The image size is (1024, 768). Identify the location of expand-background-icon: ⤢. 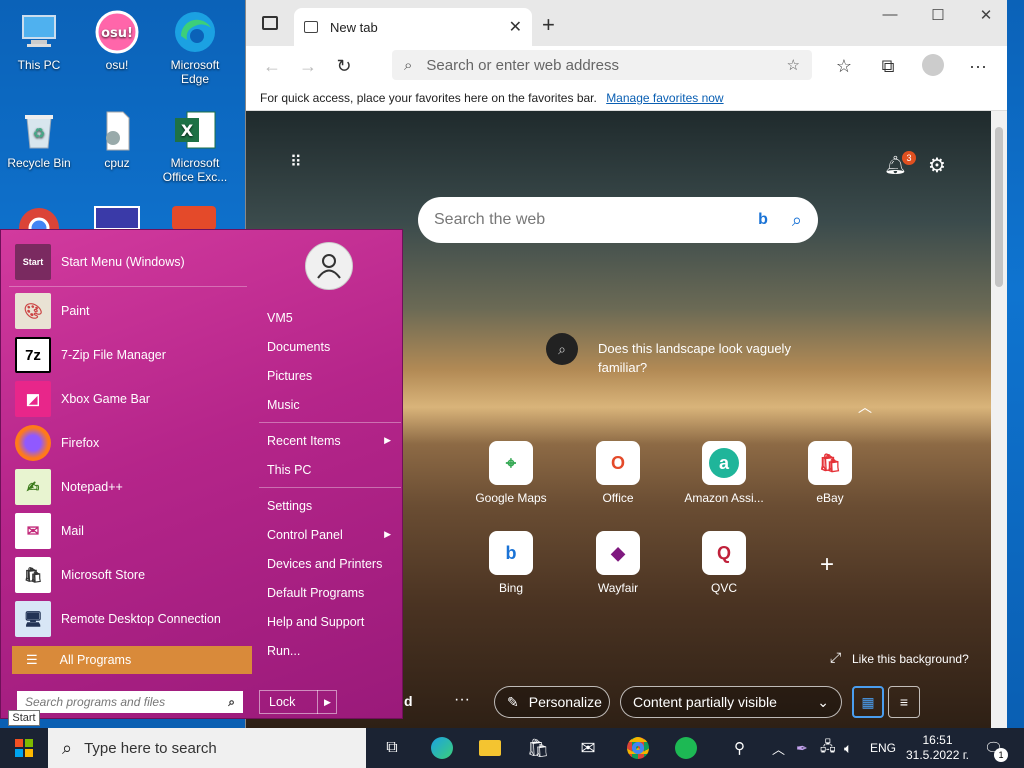
(835, 657).